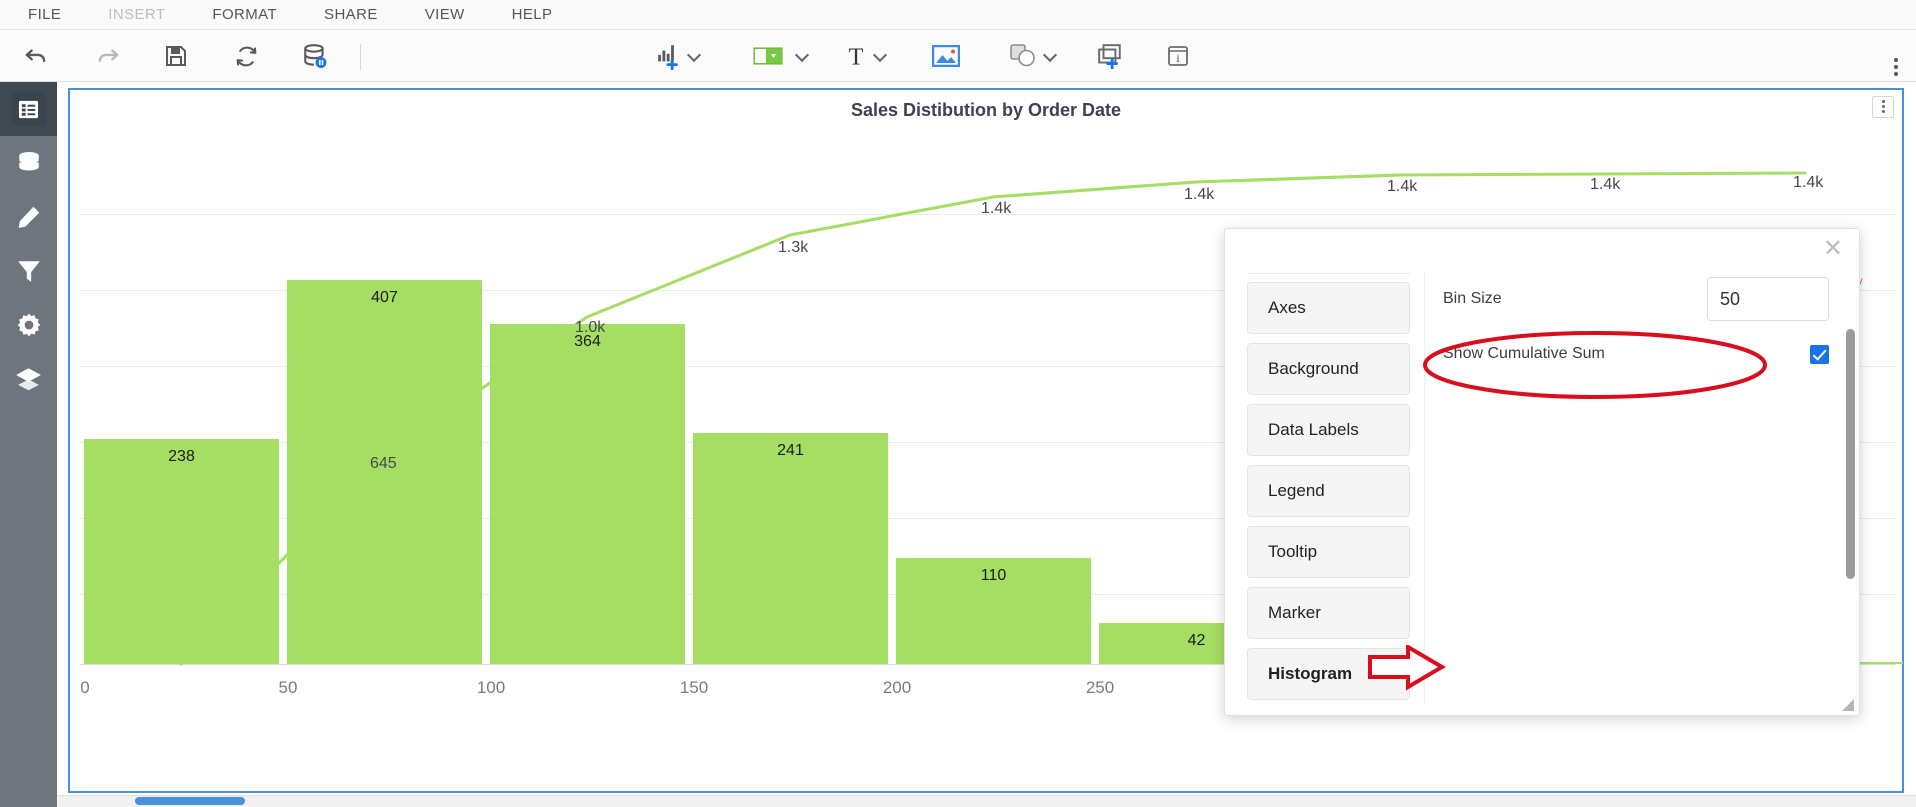 This screenshot has height=807, width=1916. What do you see at coordinates (1328, 552) in the screenshot?
I see `settings-nav-tooltip: Tooltip` at bounding box center [1328, 552].